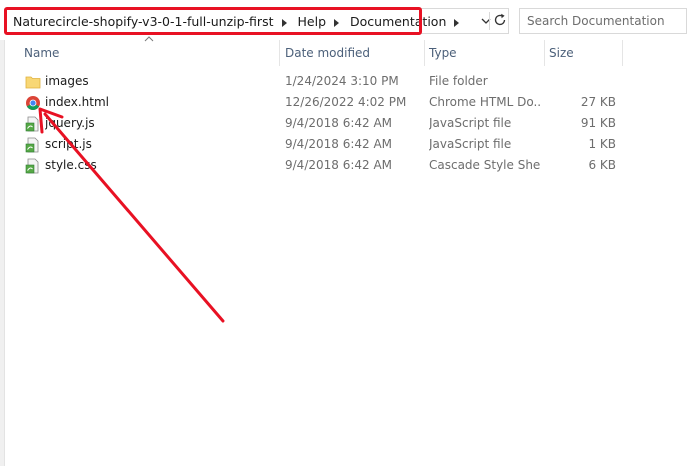 This screenshot has width=689, height=467. Describe the element at coordinates (598, 123) in the screenshot. I see `file-size: 91 KB` at that location.